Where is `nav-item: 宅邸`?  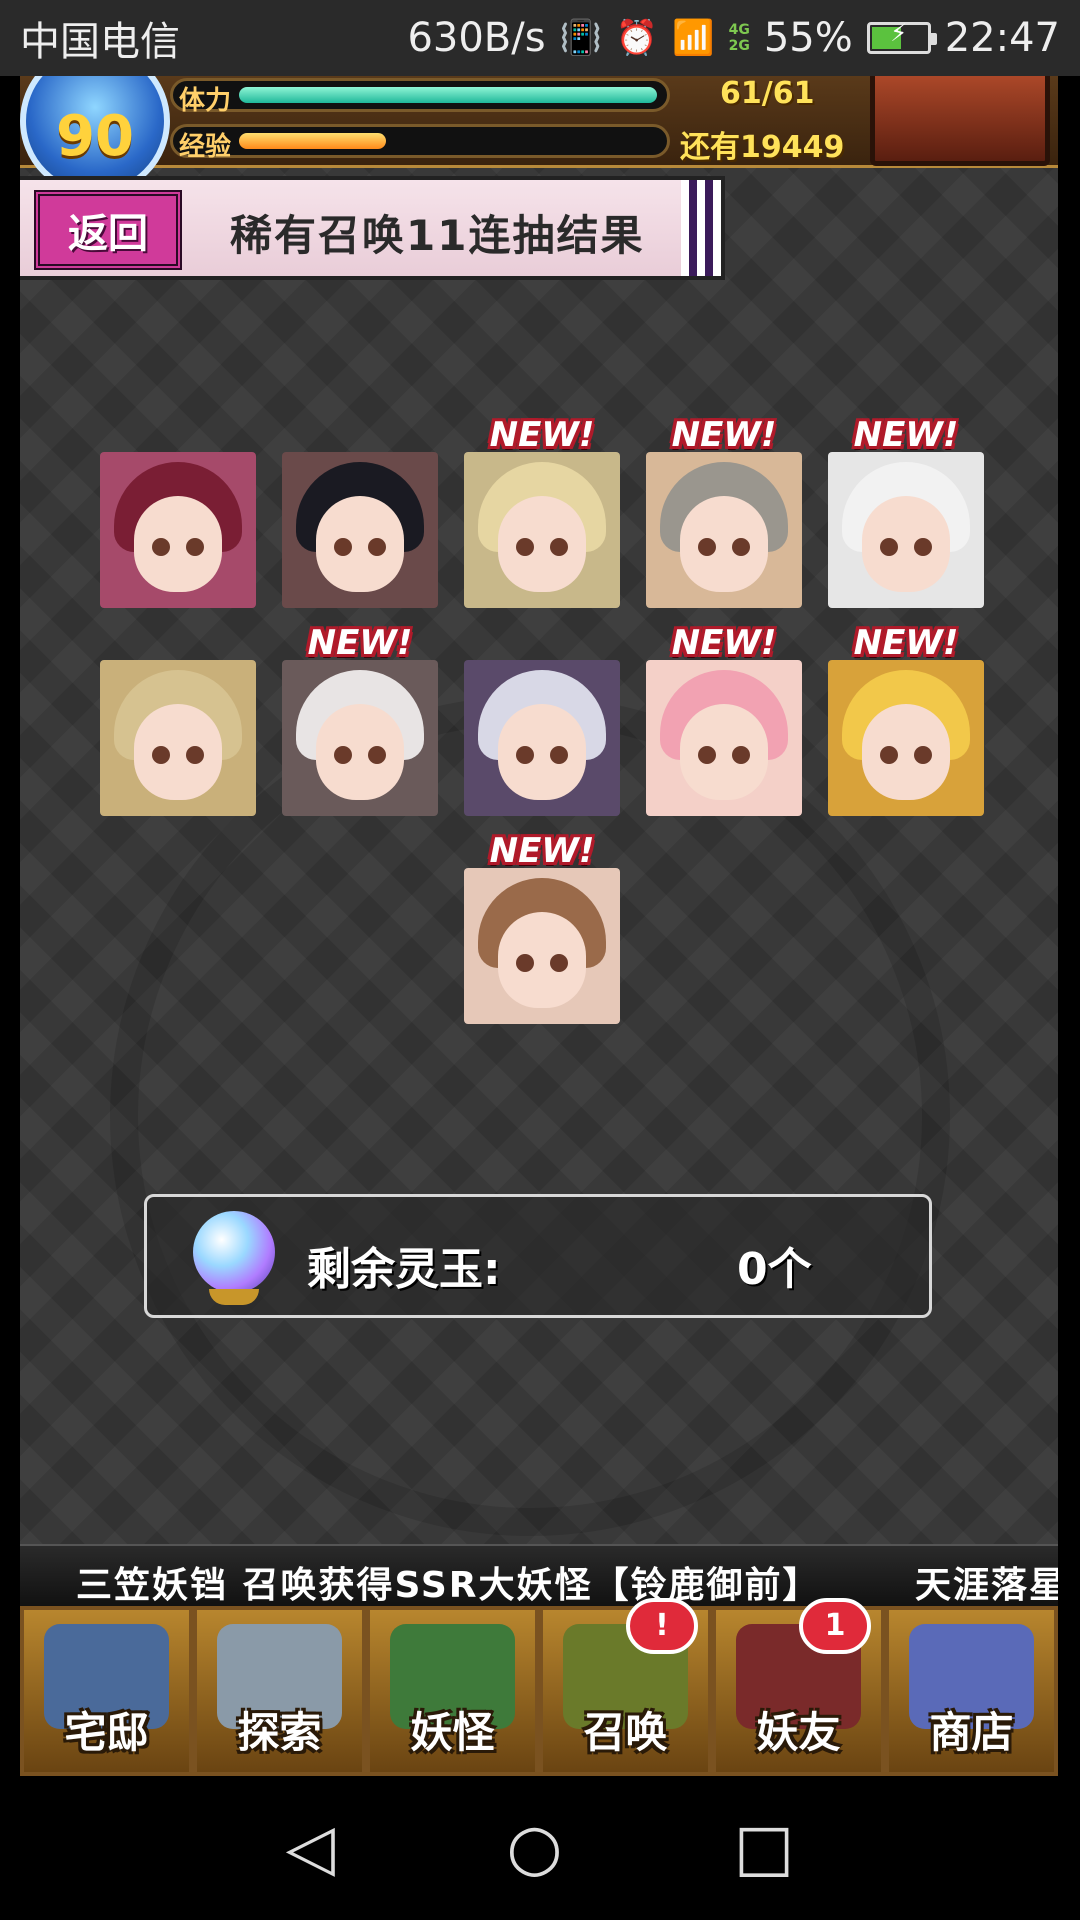 nav-item: 宅邸 is located at coordinates (106, 1691).